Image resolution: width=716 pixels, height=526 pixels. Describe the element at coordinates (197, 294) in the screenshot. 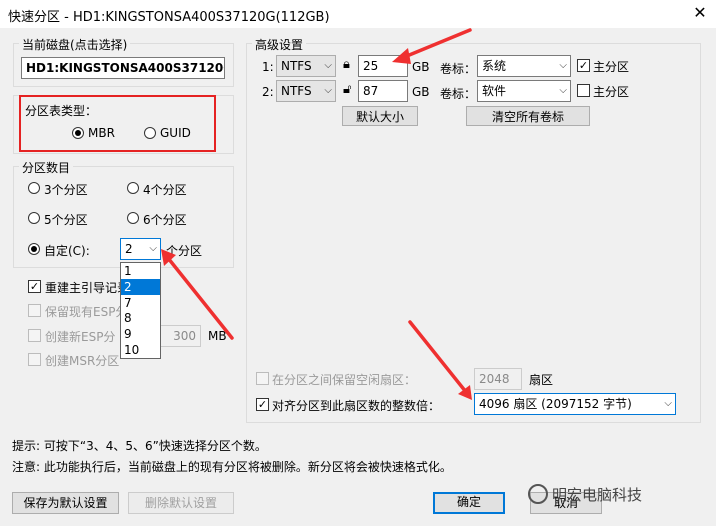

I see `arrow-to-custom` at that location.